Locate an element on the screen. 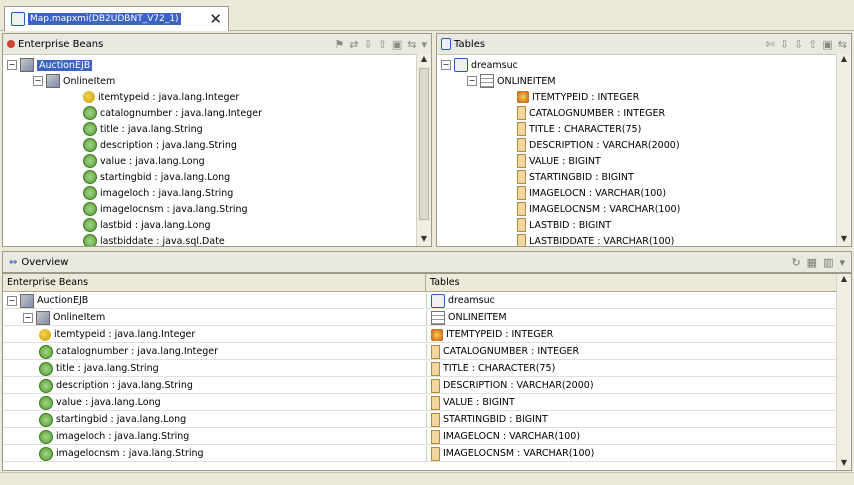  overview-row-table: STARTINGBID : BIGINT is located at coordinates (632, 420).